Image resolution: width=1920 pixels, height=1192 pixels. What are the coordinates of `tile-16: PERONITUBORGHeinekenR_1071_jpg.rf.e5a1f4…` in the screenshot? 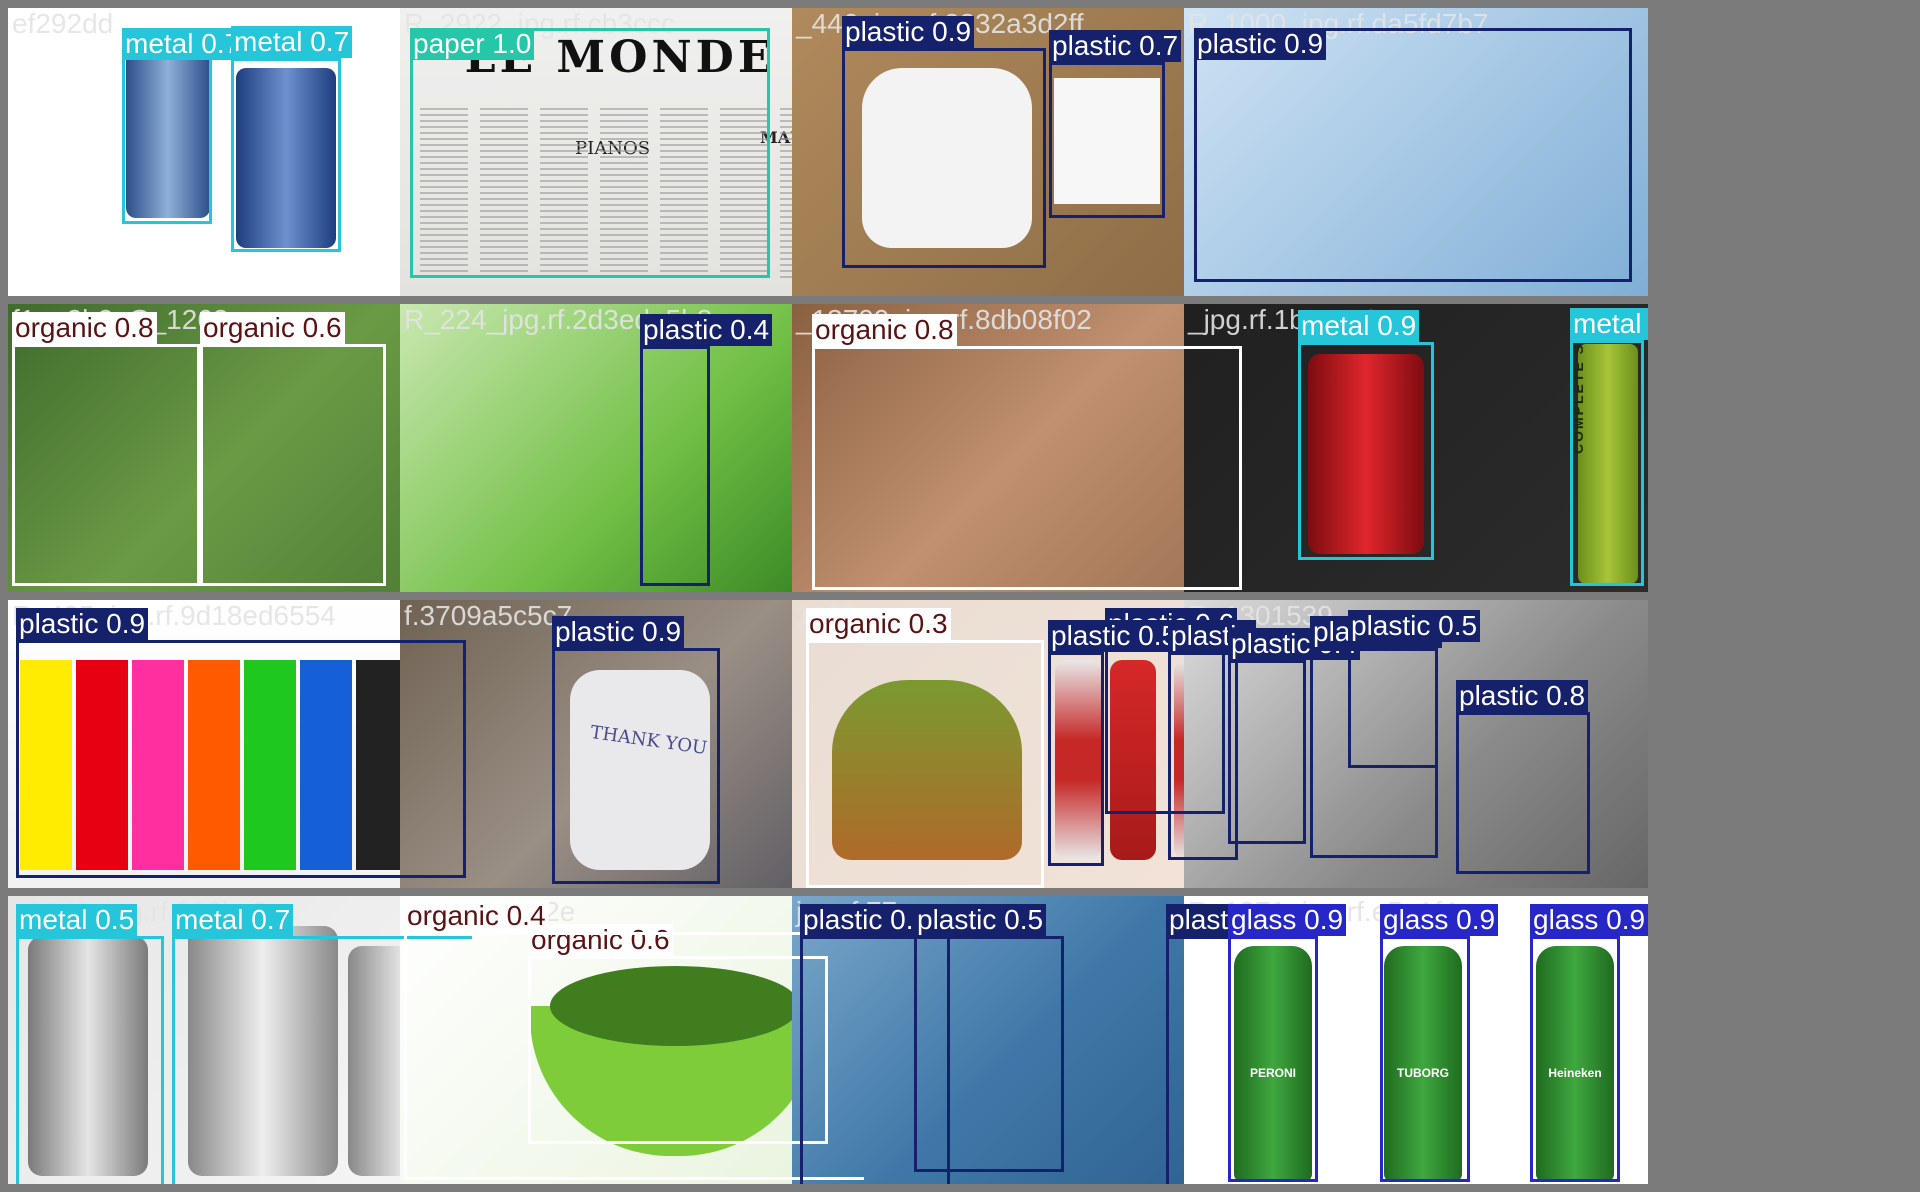 It's located at (1416, 1040).